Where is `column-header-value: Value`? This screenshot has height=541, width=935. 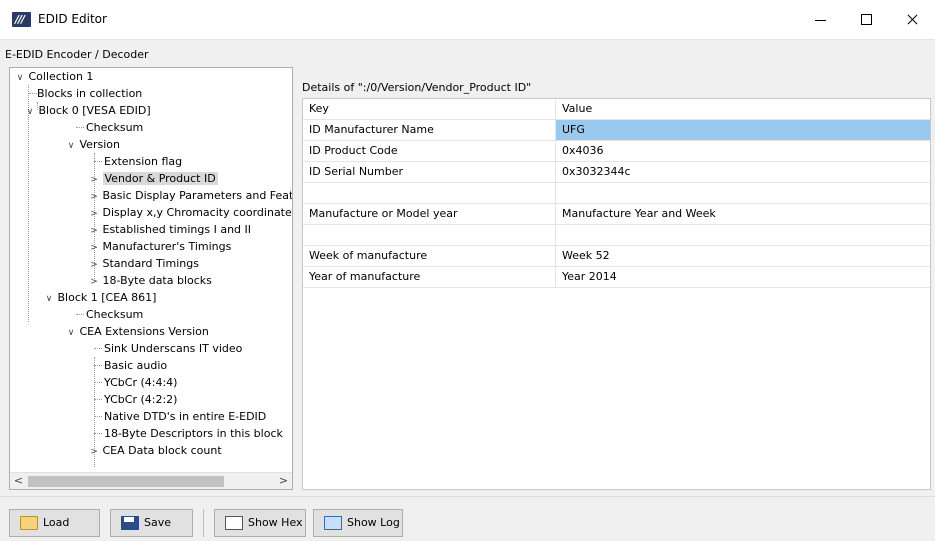 column-header-value: Value is located at coordinates (743, 109).